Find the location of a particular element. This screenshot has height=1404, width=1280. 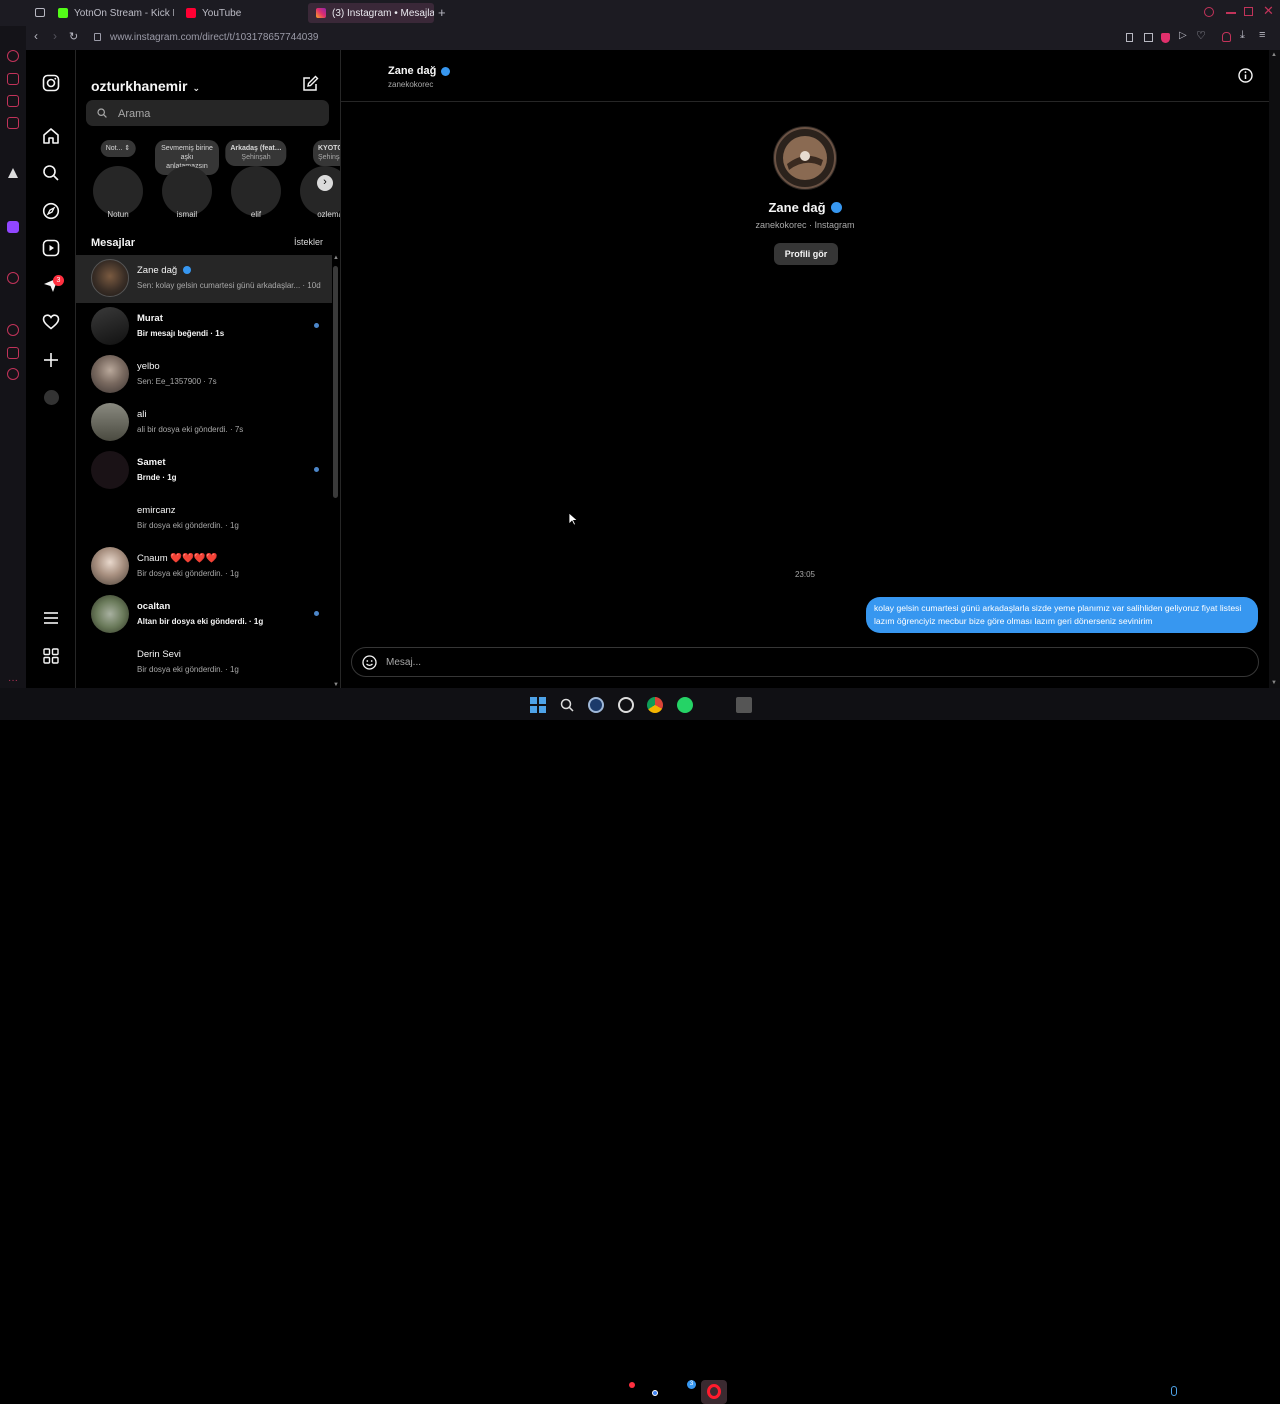

close-window-icon: ✕ is located at coordinates (1268, 11).